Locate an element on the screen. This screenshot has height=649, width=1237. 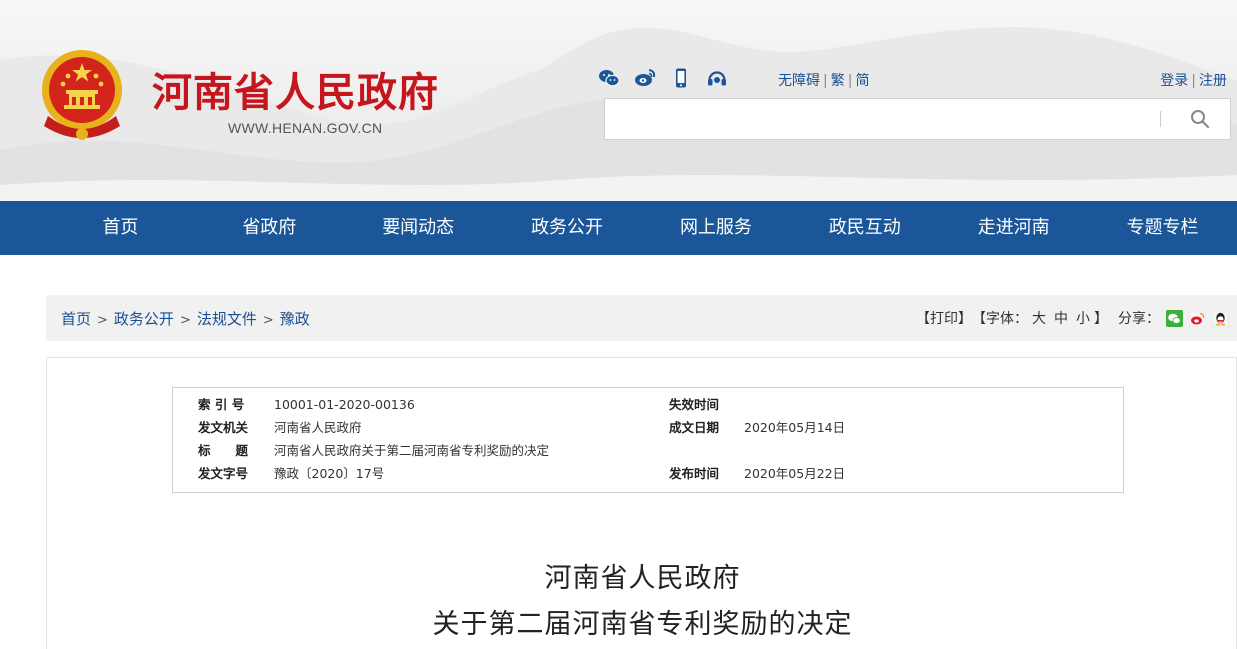
wechat-icon is located at coordinates (609, 78).